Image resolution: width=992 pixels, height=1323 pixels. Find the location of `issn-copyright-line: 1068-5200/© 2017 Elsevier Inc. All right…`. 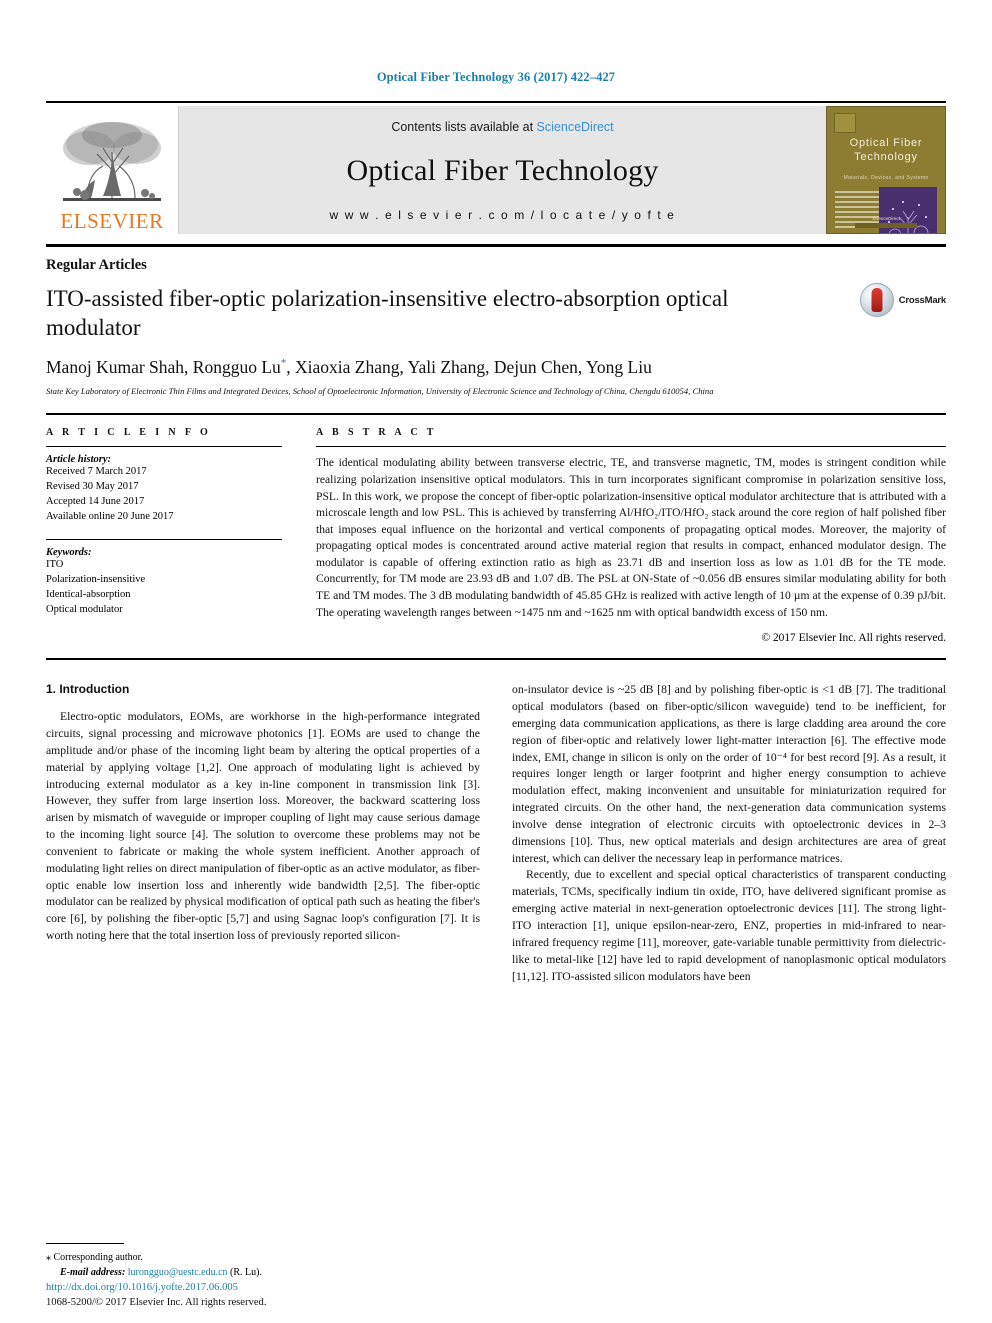

issn-copyright-line: 1068-5200/© 2017 Elsevier Inc. All right… is located at coordinates (156, 1303).